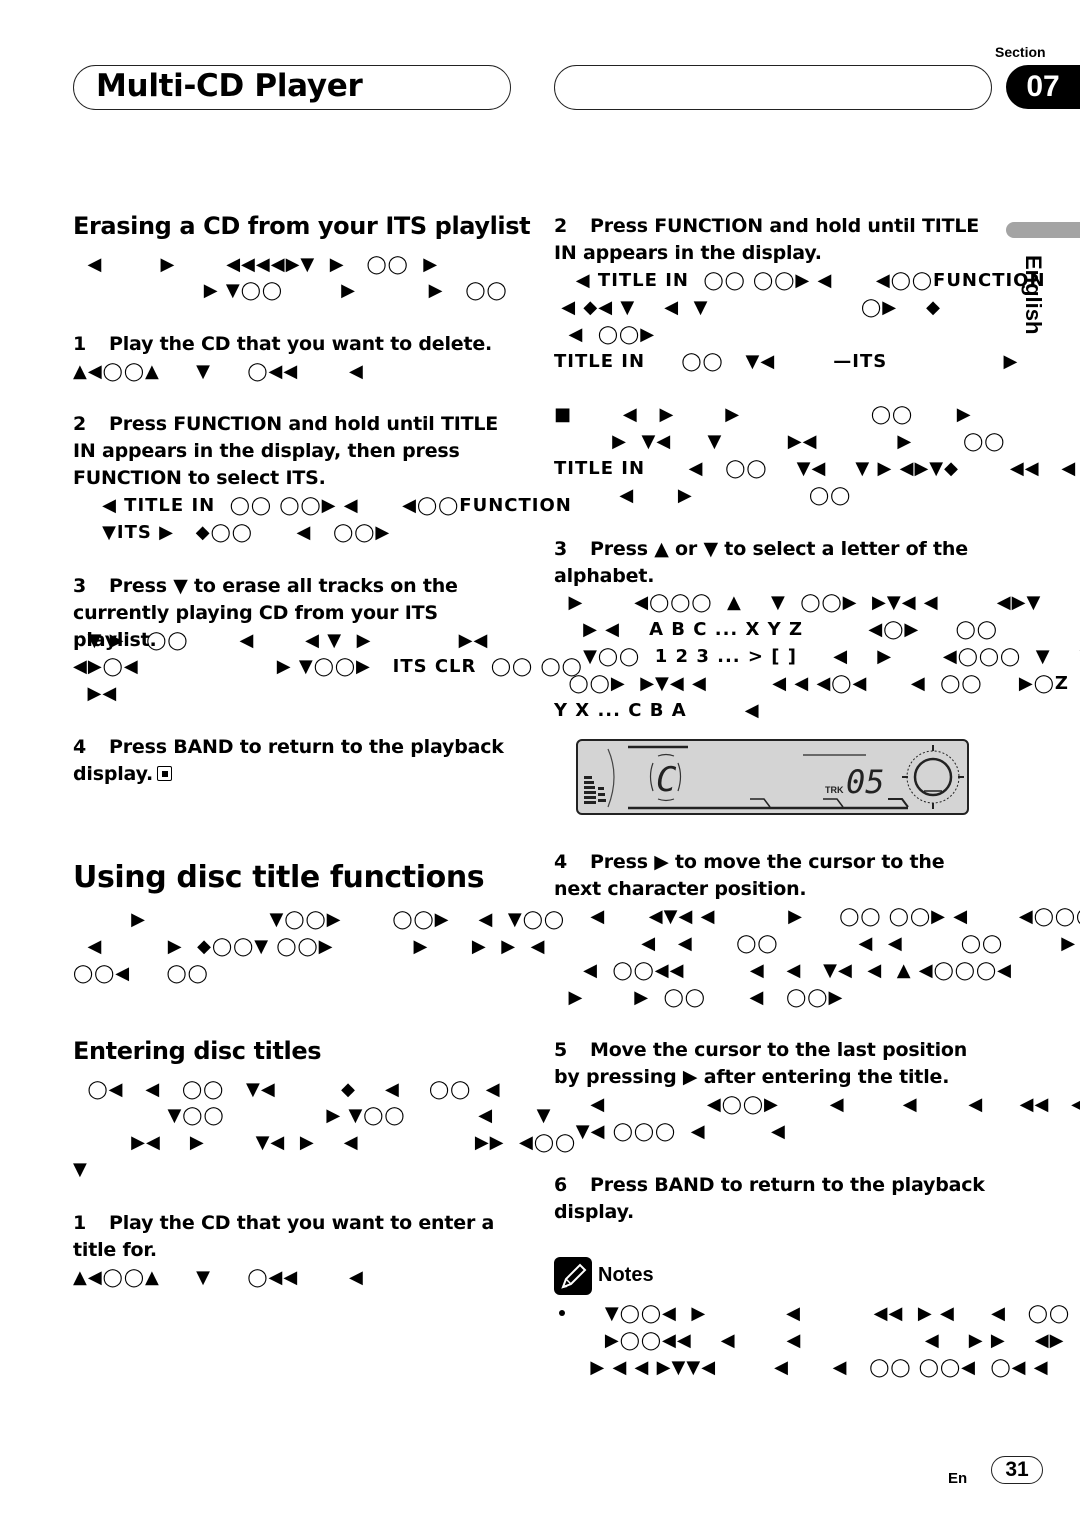  I want to click on step-glyph-line: ◀ ◆◀ ▼ ◀ ▼ ◯▶ ◆, so click(747, 307).